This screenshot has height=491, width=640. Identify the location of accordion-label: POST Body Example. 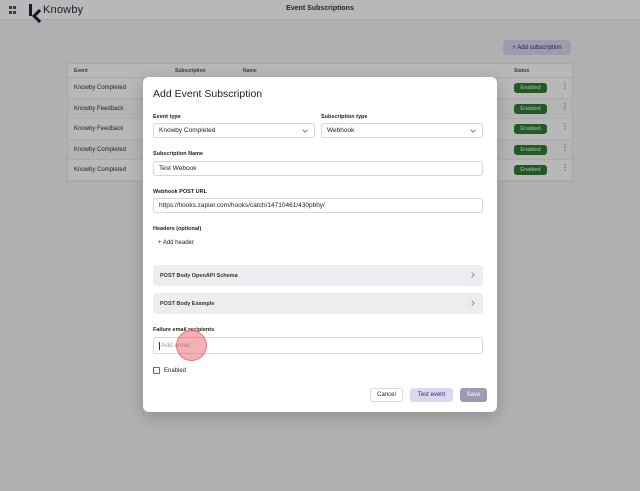
(187, 303).